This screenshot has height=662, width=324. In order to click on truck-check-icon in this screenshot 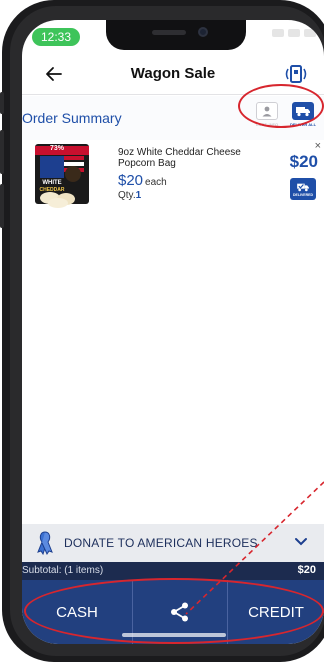, I will do `click(303, 187)`.